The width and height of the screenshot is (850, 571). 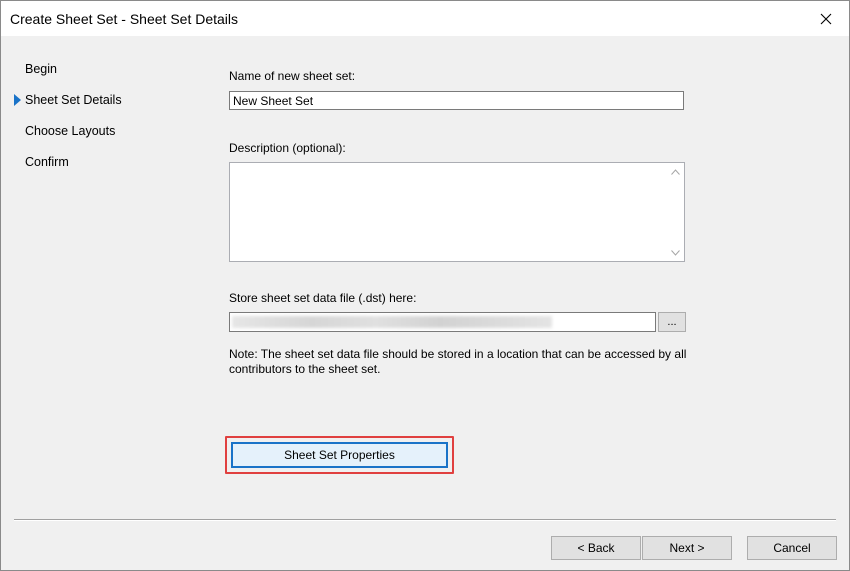 I want to click on store-path-input, so click(x=442, y=322).